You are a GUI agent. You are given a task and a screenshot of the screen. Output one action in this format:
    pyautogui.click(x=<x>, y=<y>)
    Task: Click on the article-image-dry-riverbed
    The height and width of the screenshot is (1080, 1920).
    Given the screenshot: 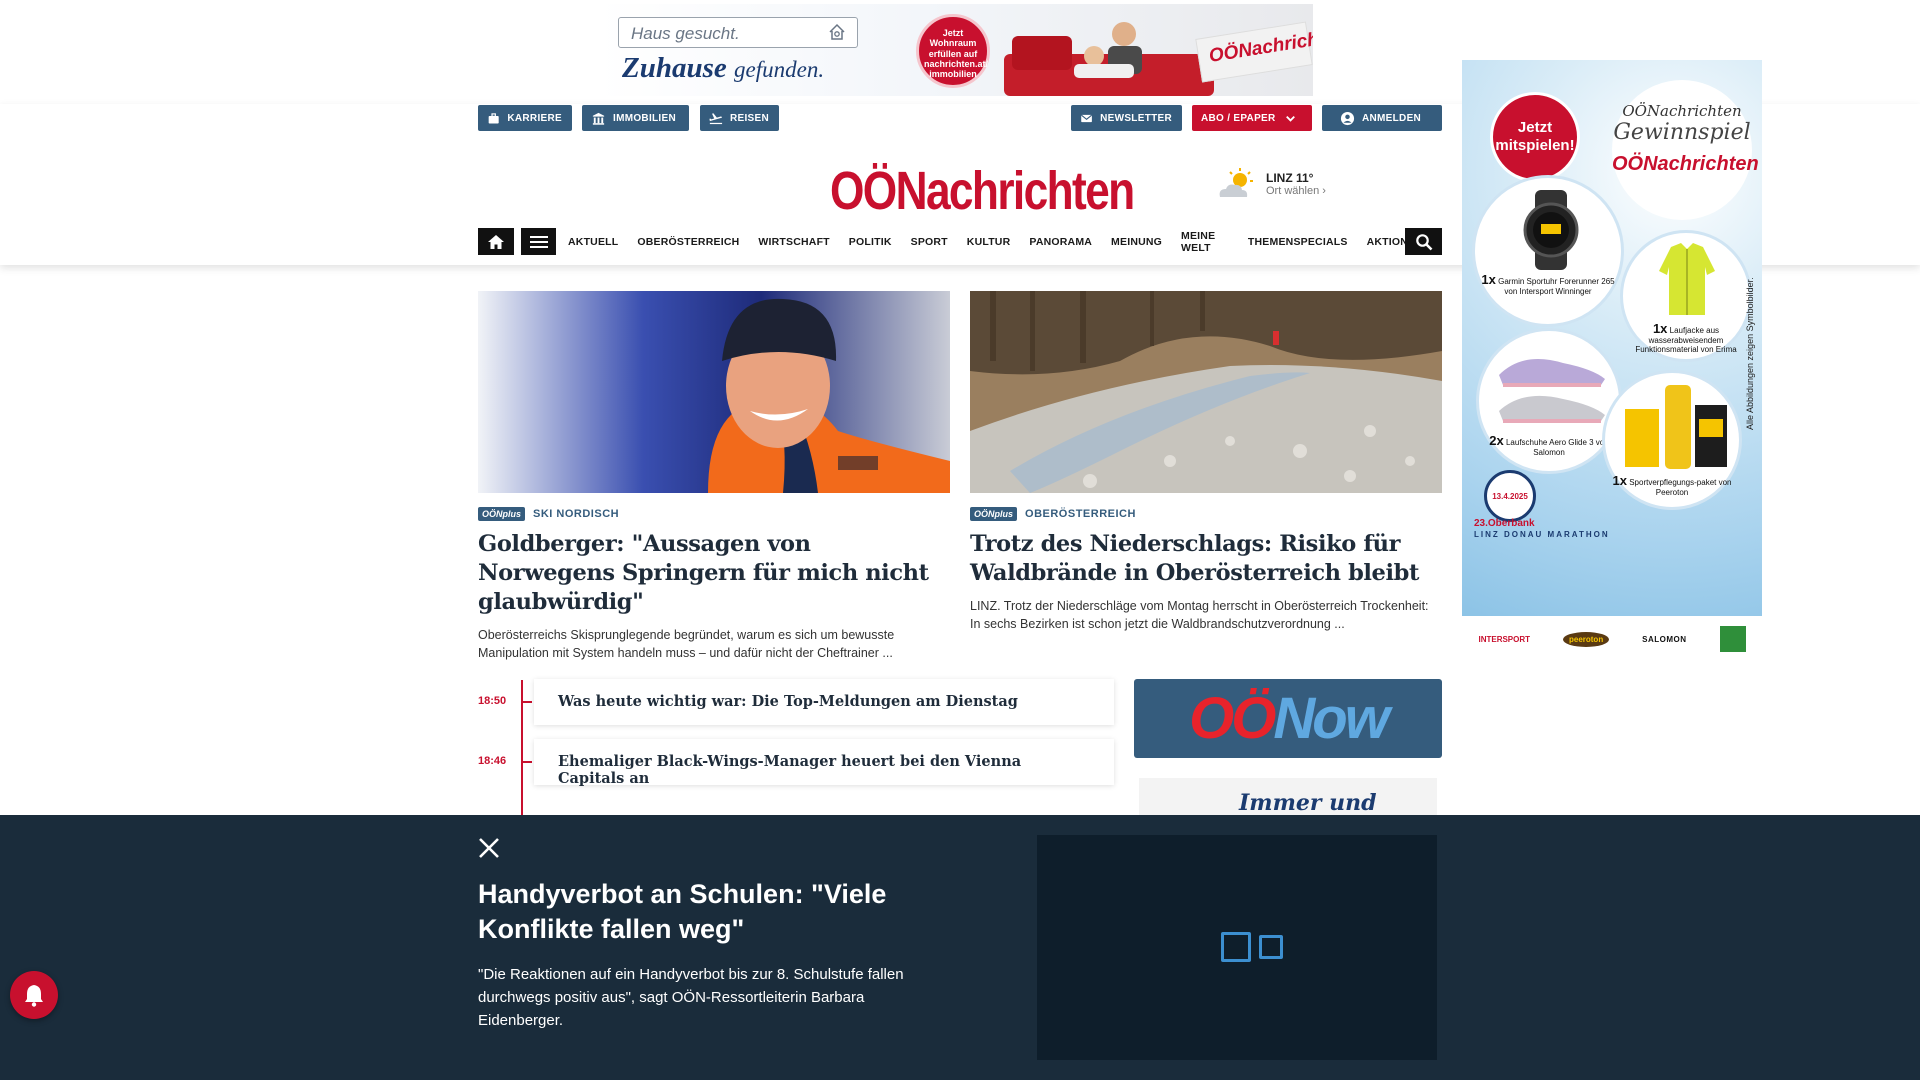 What is the action you would take?
    pyautogui.click(x=1206, y=392)
    